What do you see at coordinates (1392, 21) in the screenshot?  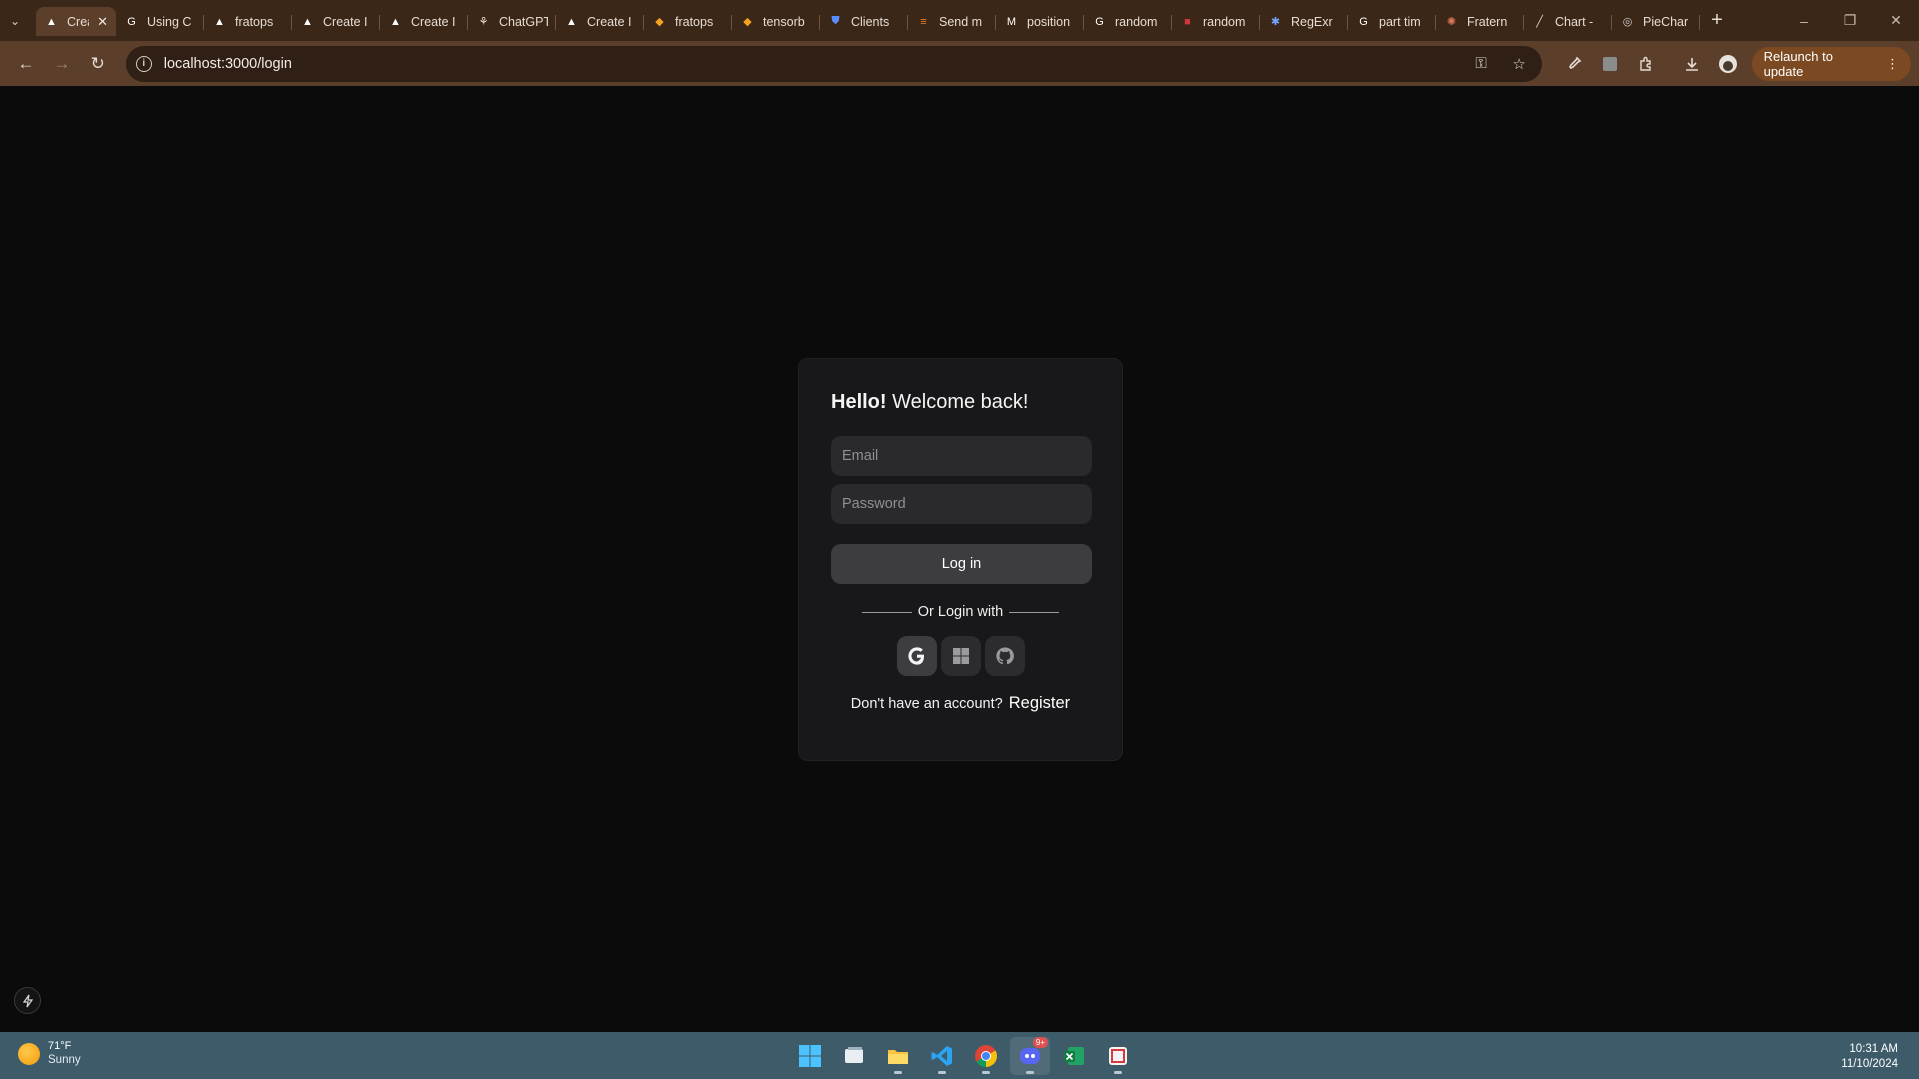 I see `browser-tab: Gpart tim` at bounding box center [1392, 21].